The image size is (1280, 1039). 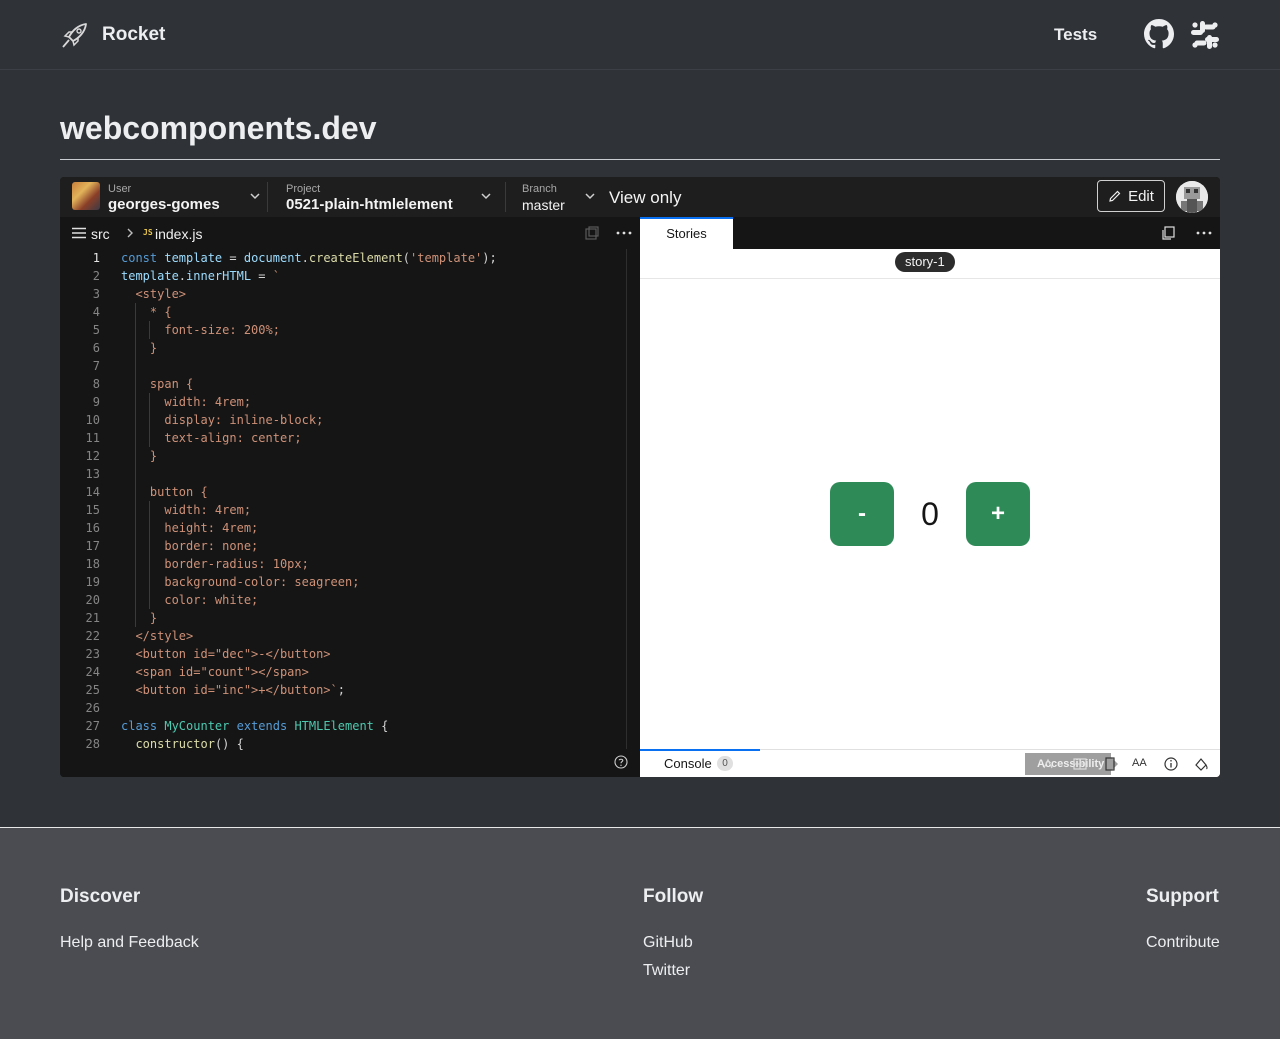 What do you see at coordinates (1075, 35) in the screenshot?
I see `nav-tests-link: Tests` at bounding box center [1075, 35].